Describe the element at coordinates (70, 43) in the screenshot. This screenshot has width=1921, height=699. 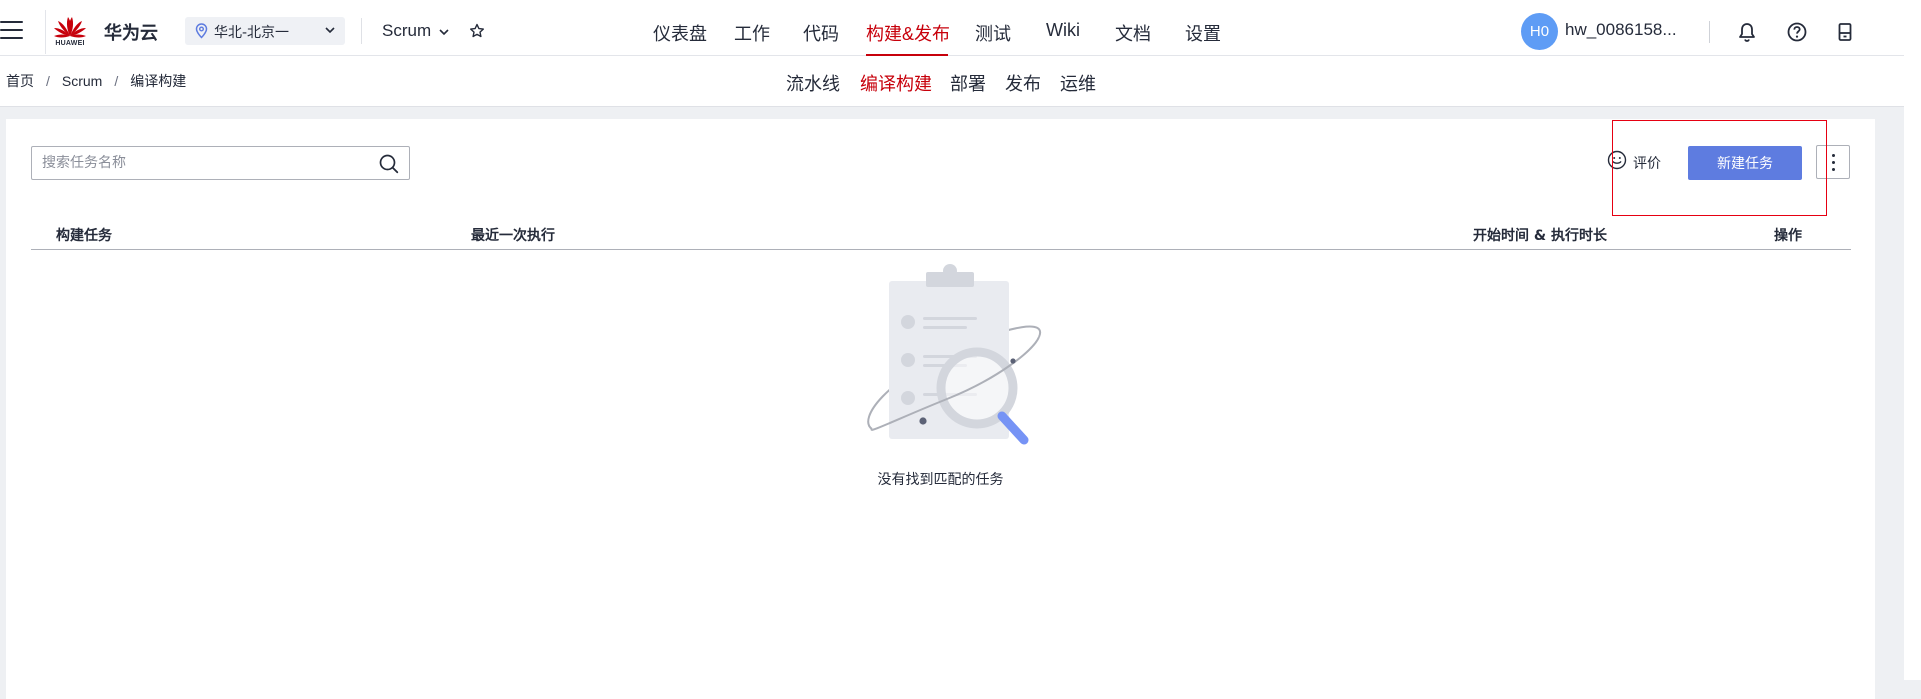
I see `logo-wordmark: HUAWEI` at that location.